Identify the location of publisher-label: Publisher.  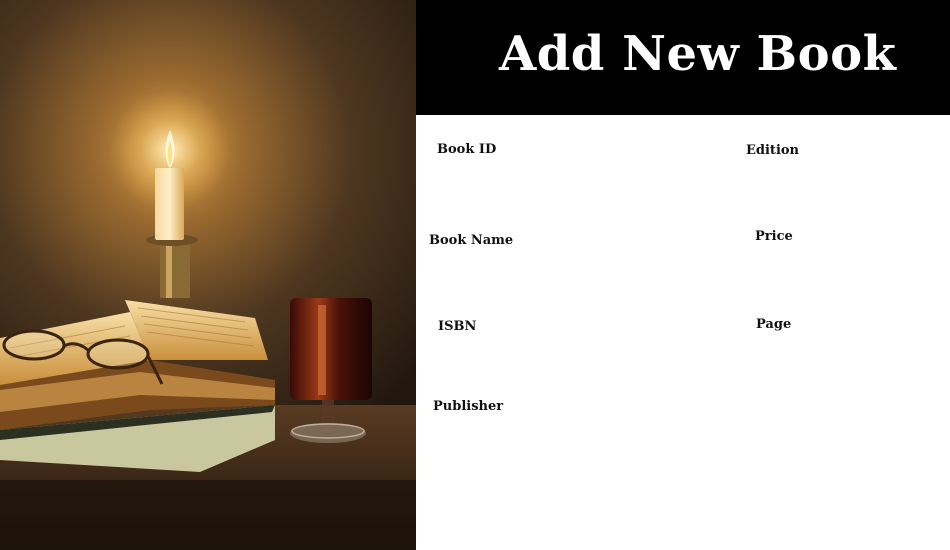
(468, 406).